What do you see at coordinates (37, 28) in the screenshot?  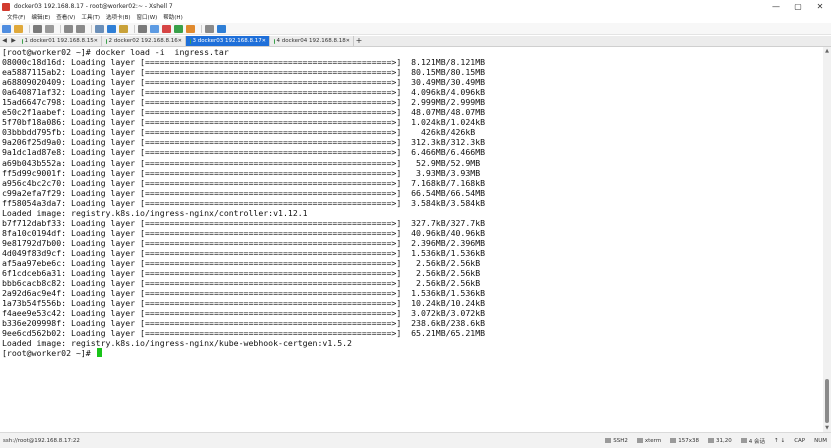 I see `link-icon` at bounding box center [37, 28].